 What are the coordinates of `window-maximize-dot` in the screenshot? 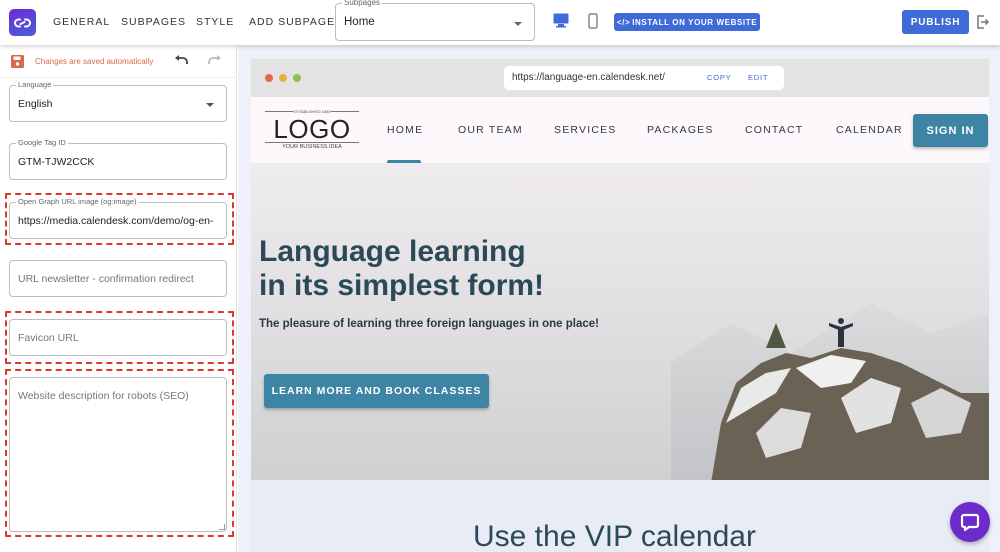 It's located at (297, 78).